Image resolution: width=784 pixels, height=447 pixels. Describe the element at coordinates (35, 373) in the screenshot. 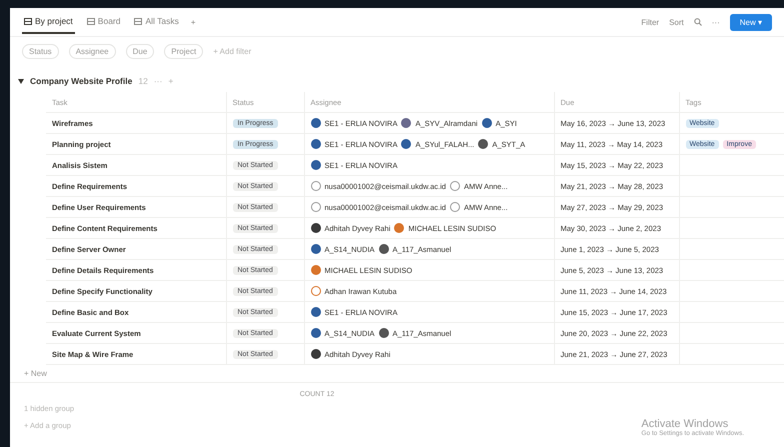

I see `new-row-button: + New` at that location.